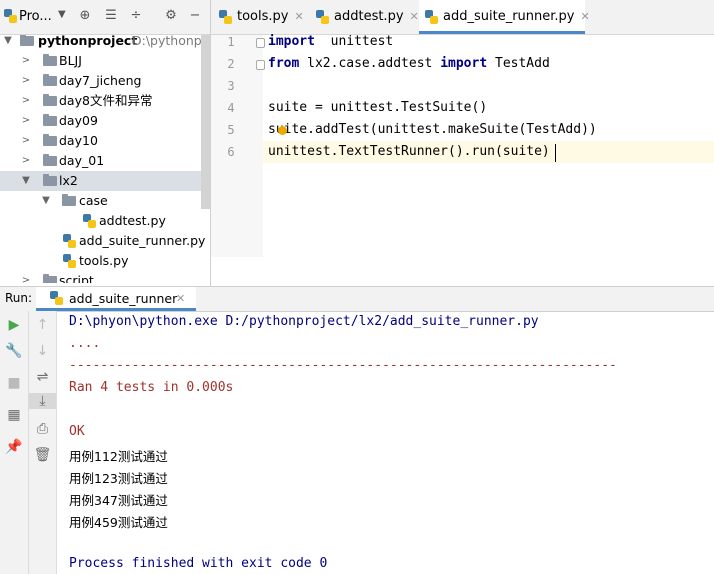  I want to click on gear-icon: ⚙, so click(171, 16).